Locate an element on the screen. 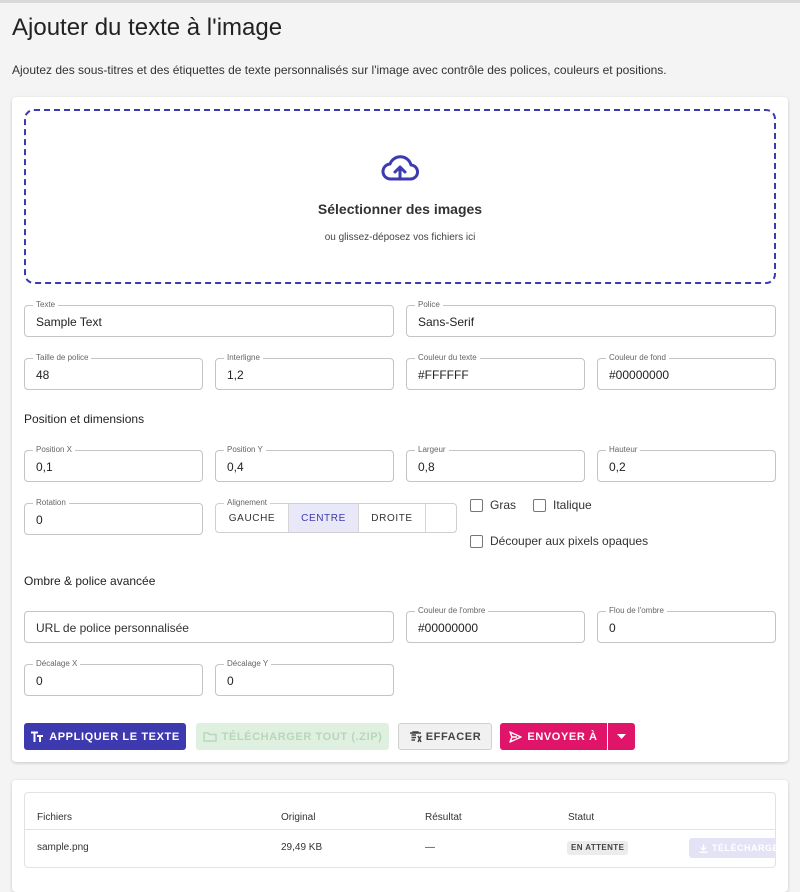  top-border is located at coordinates (400, 1).